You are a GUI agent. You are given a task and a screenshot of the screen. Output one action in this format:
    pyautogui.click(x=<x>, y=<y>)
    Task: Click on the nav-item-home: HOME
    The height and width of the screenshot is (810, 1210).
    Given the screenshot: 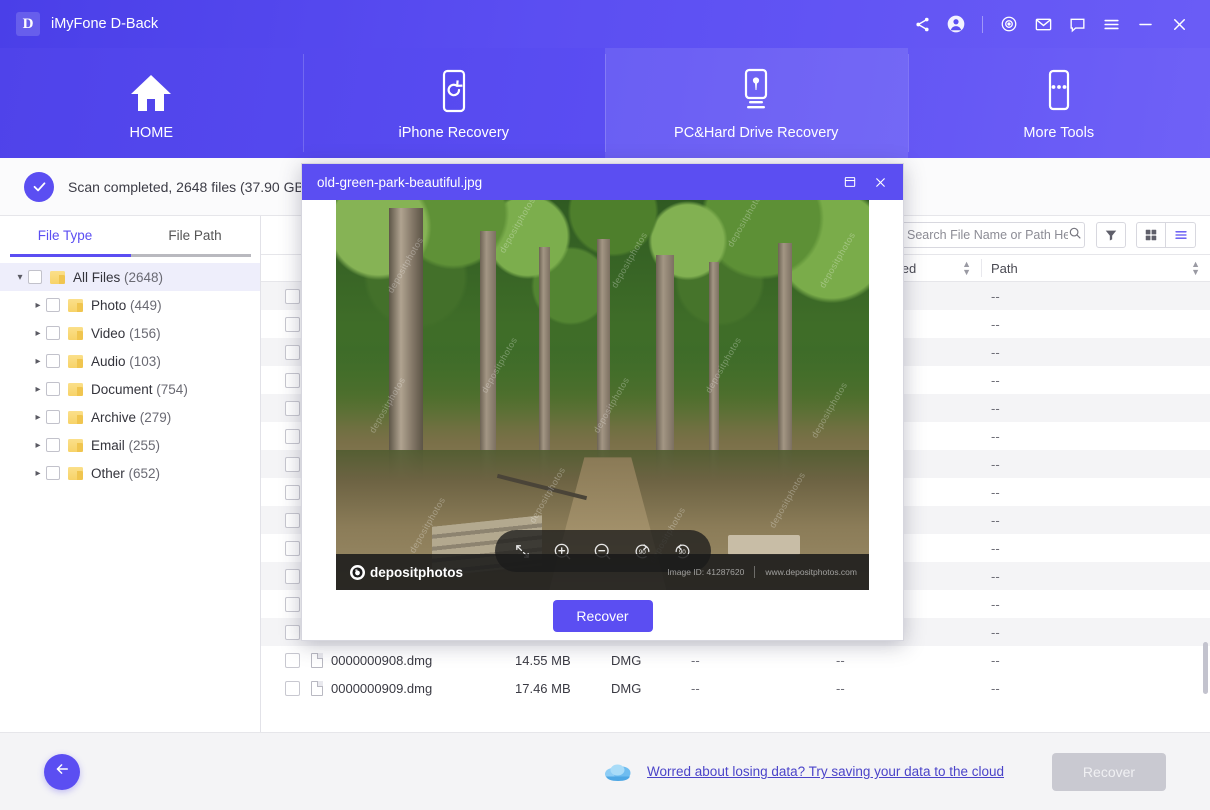 What is the action you would take?
    pyautogui.click(x=151, y=103)
    